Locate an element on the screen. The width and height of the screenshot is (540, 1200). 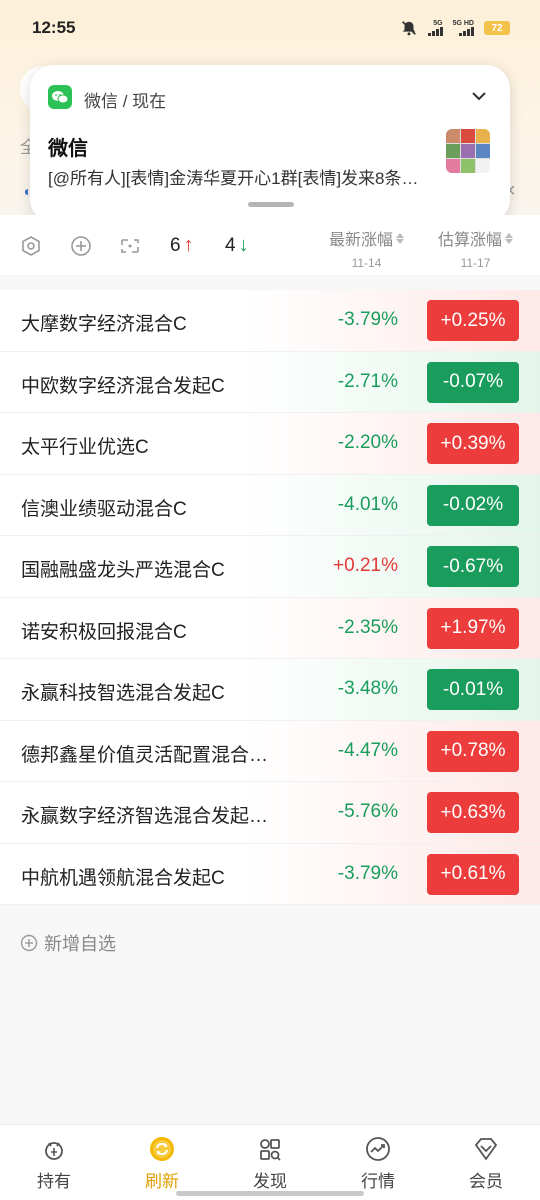
member-icon is located at coordinates (486, 1149).